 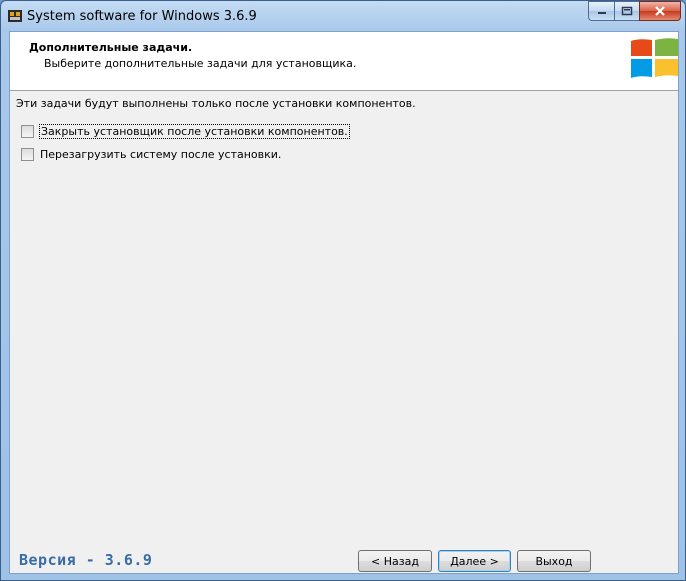 What do you see at coordinates (160, 154) in the screenshot?
I see `restart-system-label: Перезагрузить систему после установки.` at bounding box center [160, 154].